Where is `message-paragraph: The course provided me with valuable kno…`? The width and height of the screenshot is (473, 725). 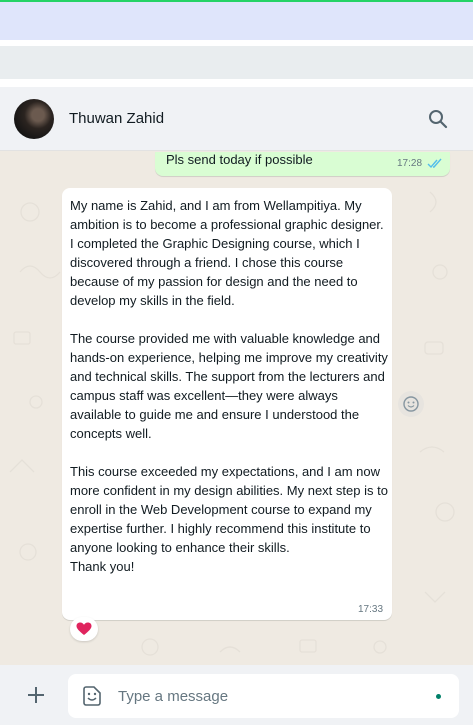
message-paragraph: The course provided me with valuable kno… is located at coordinates (229, 386).